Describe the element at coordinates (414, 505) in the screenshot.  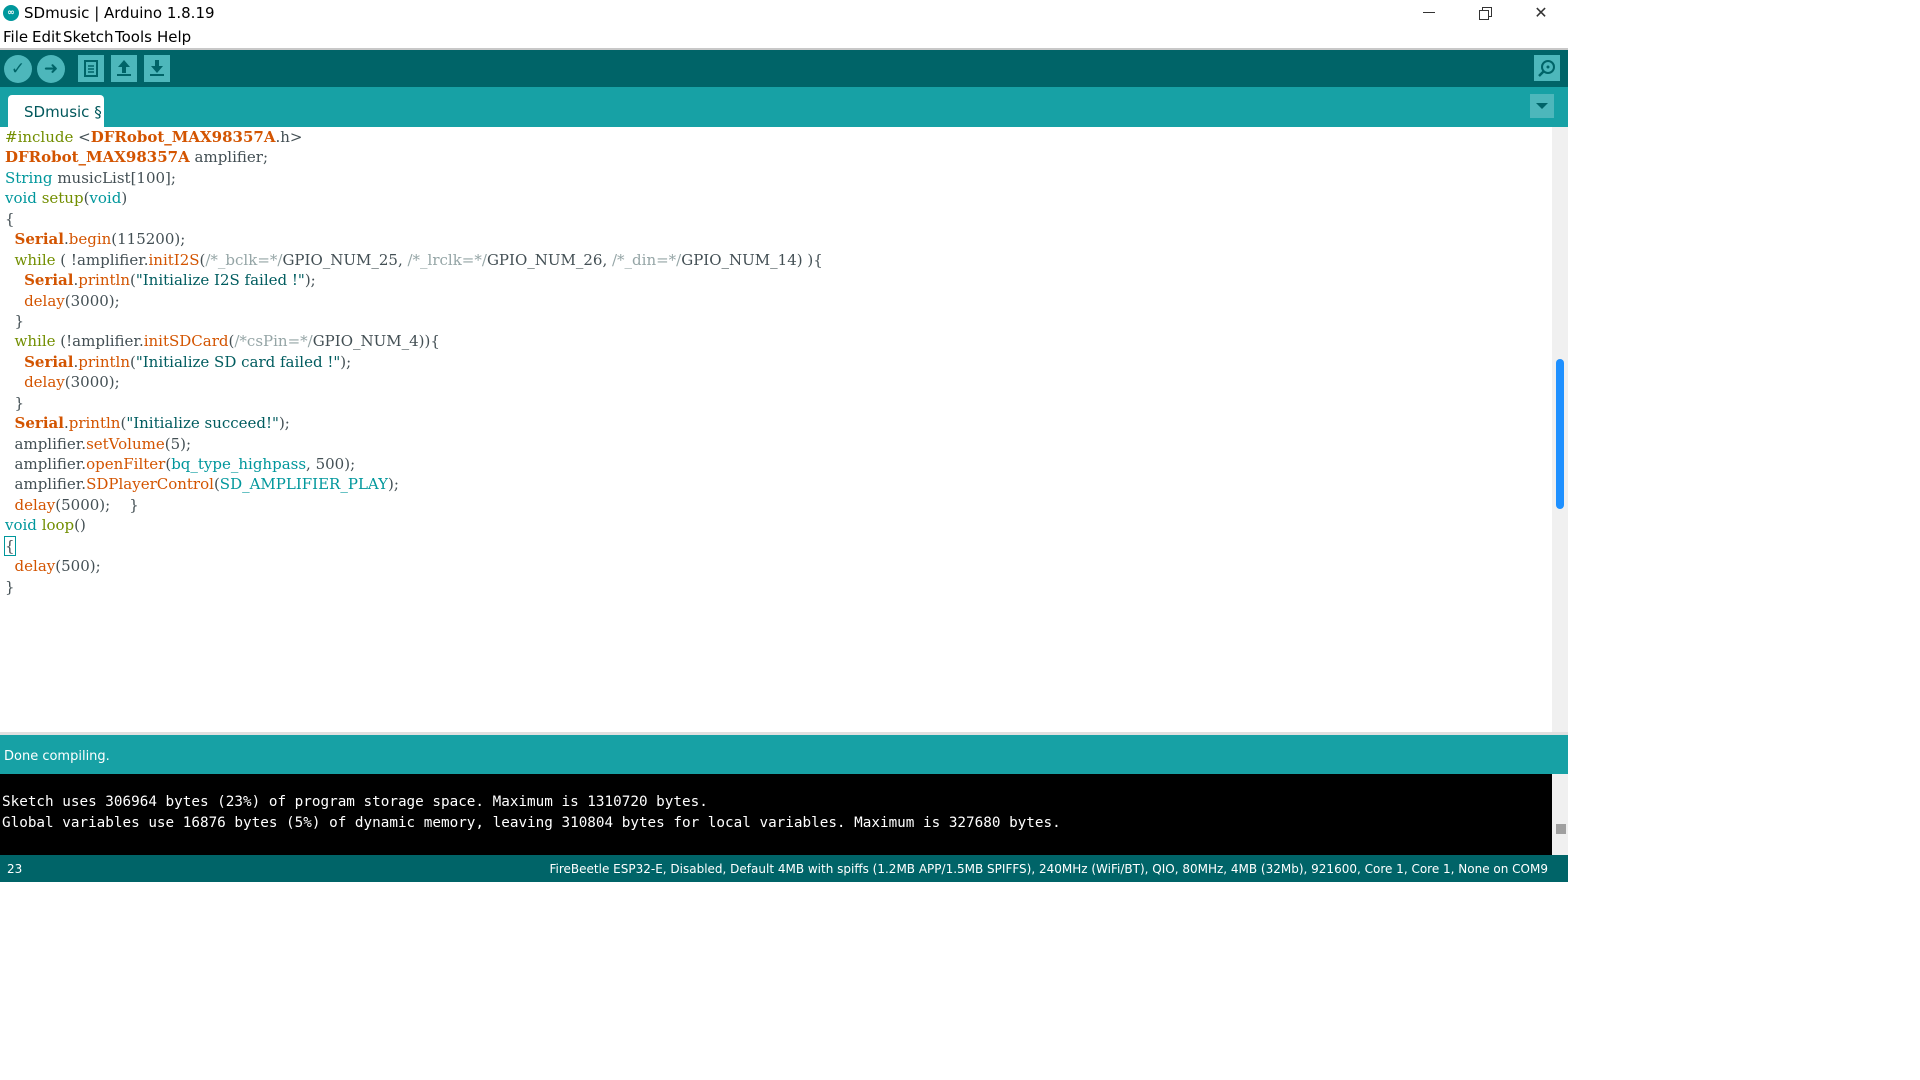
I see `code-line: delay(5000); }` at that location.